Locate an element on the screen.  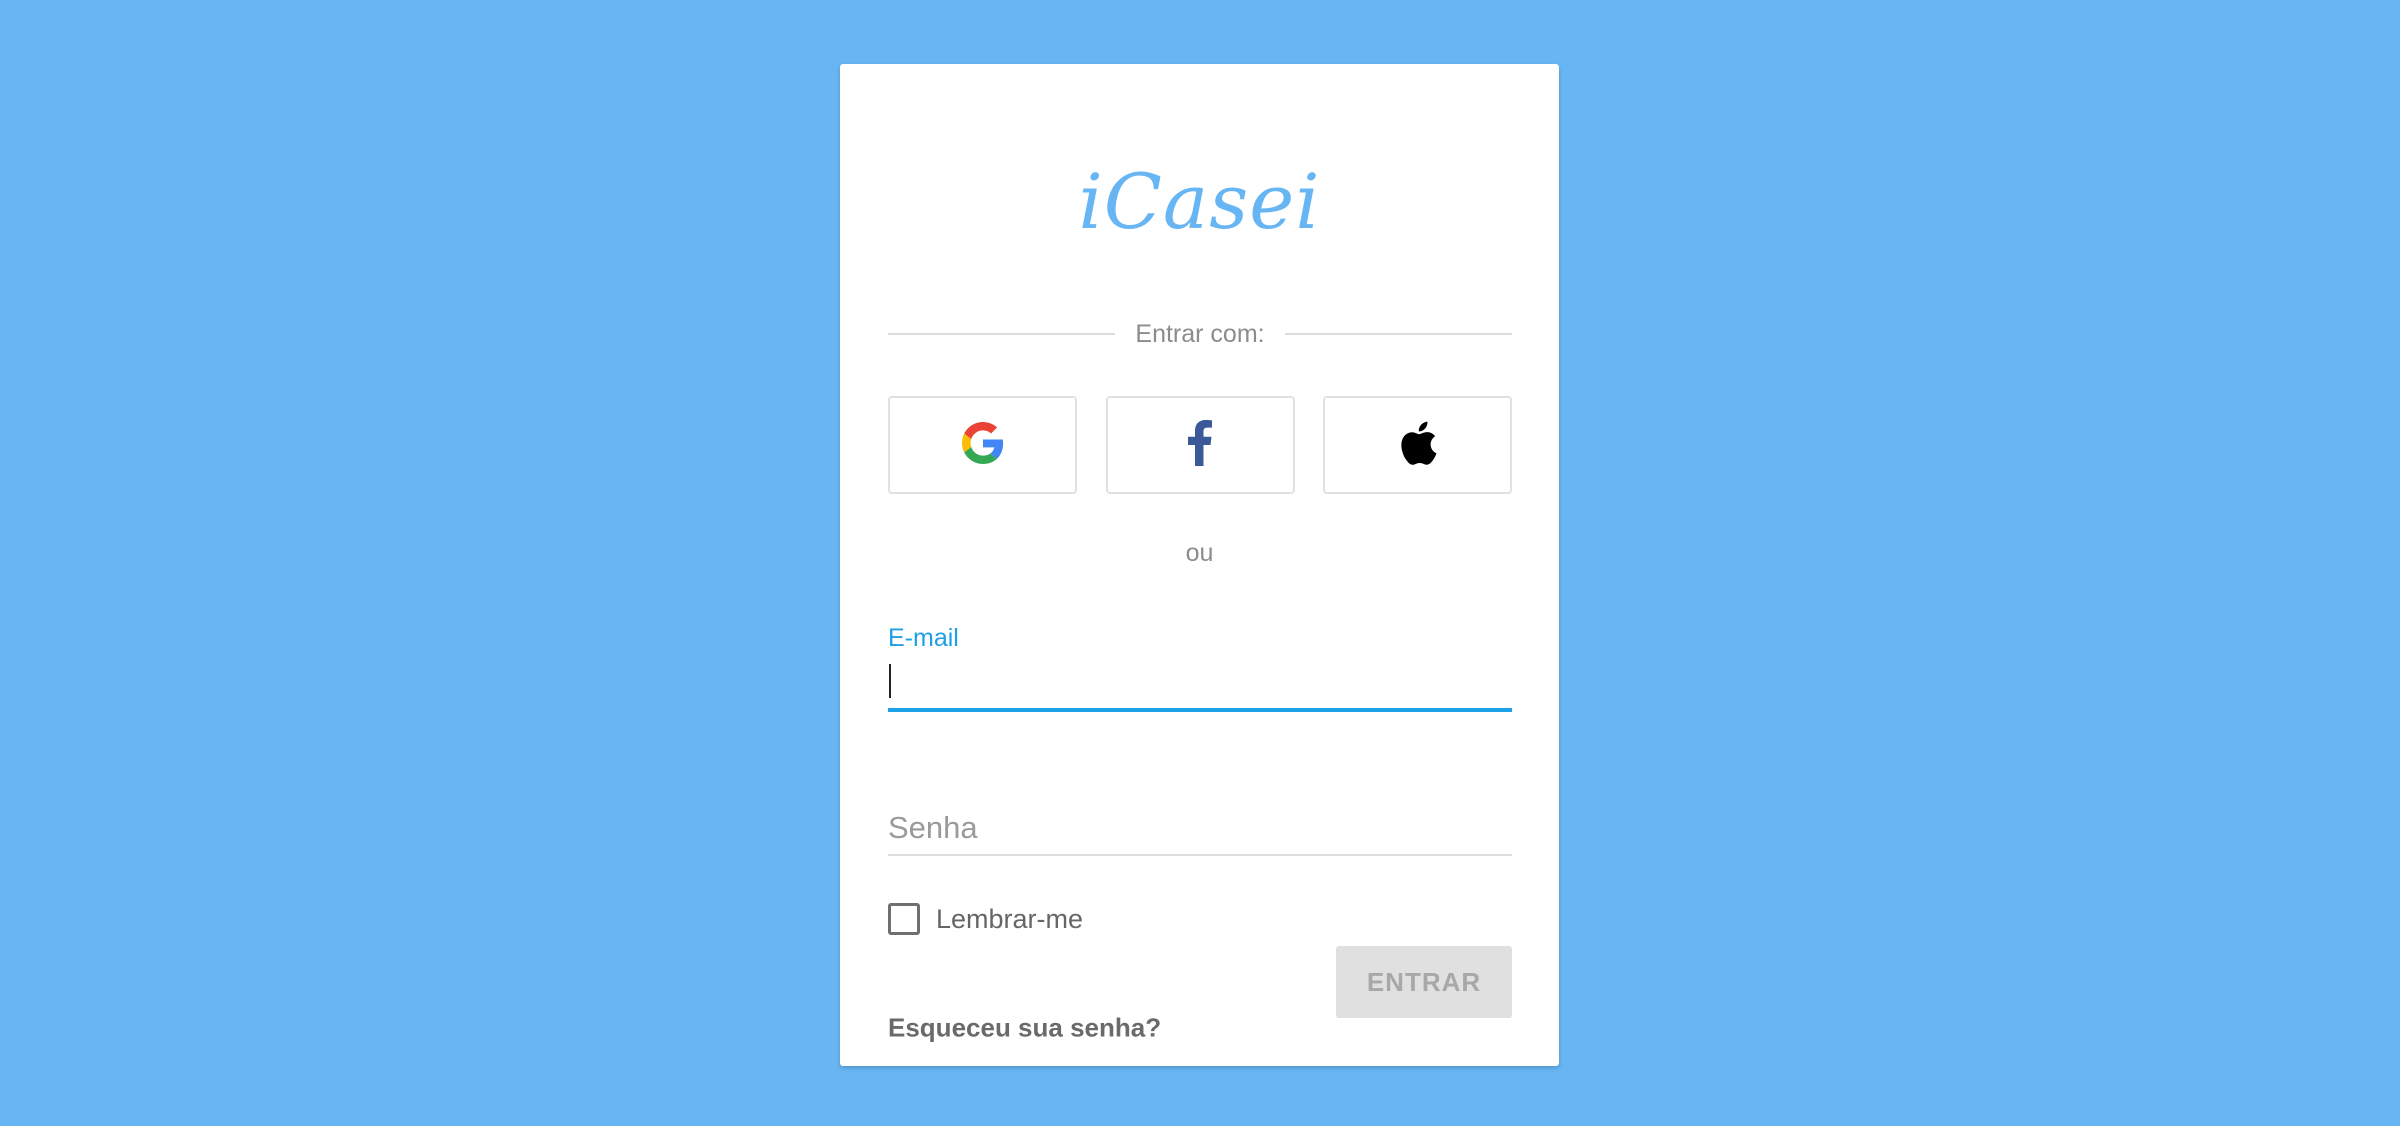
facebook-login-button is located at coordinates (1200, 445).